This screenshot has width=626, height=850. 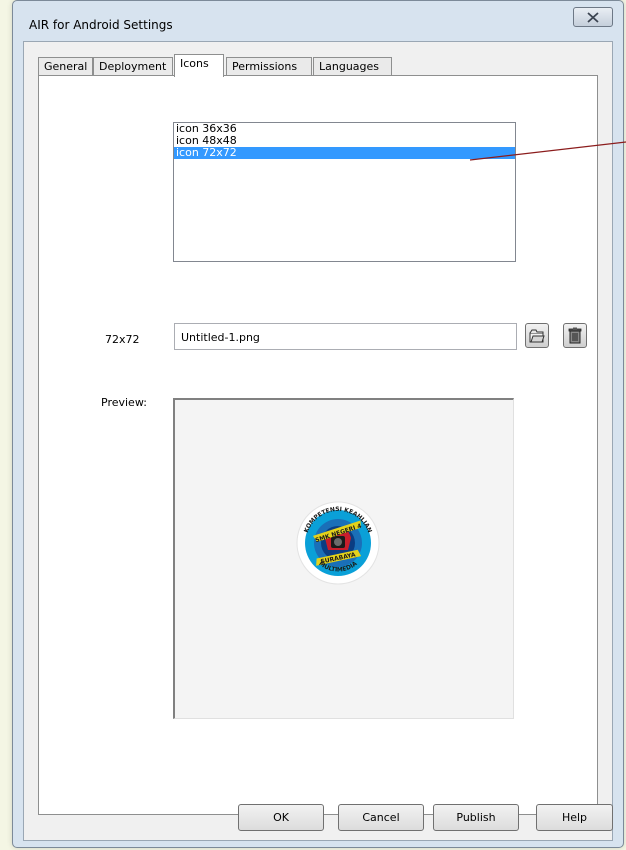 What do you see at coordinates (344, 192) in the screenshot?
I see `icon-size-list: icon 36x36 icon 48x48 icon 72x72` at bounding box center [344, 192].